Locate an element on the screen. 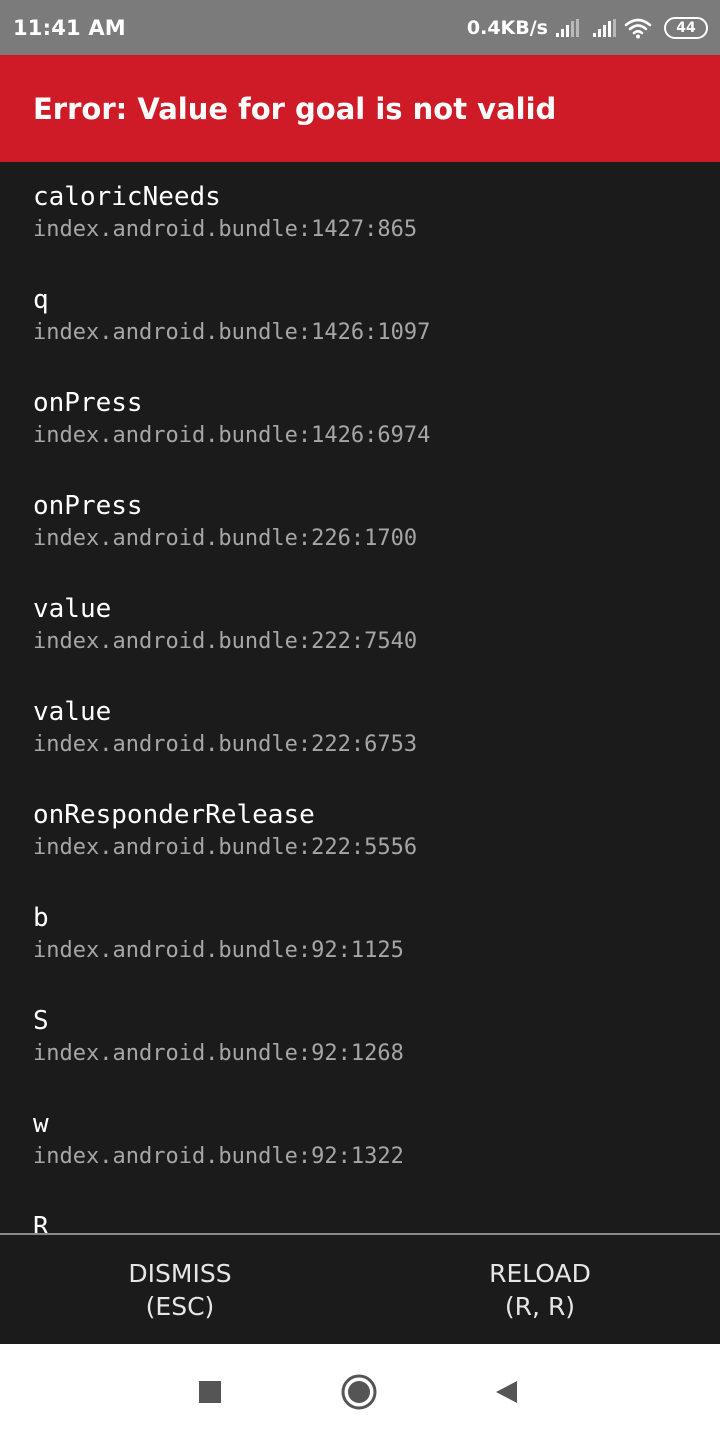  home-button is located at coordinates (359, 1392).